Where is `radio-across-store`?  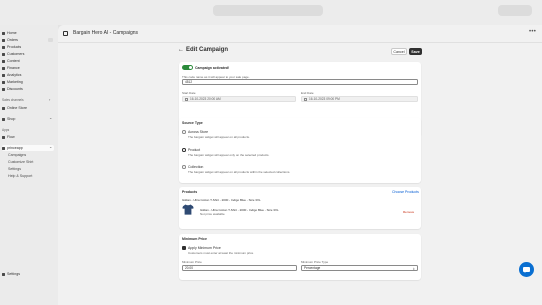
radio-across-store is located at coordinates (184, 132).